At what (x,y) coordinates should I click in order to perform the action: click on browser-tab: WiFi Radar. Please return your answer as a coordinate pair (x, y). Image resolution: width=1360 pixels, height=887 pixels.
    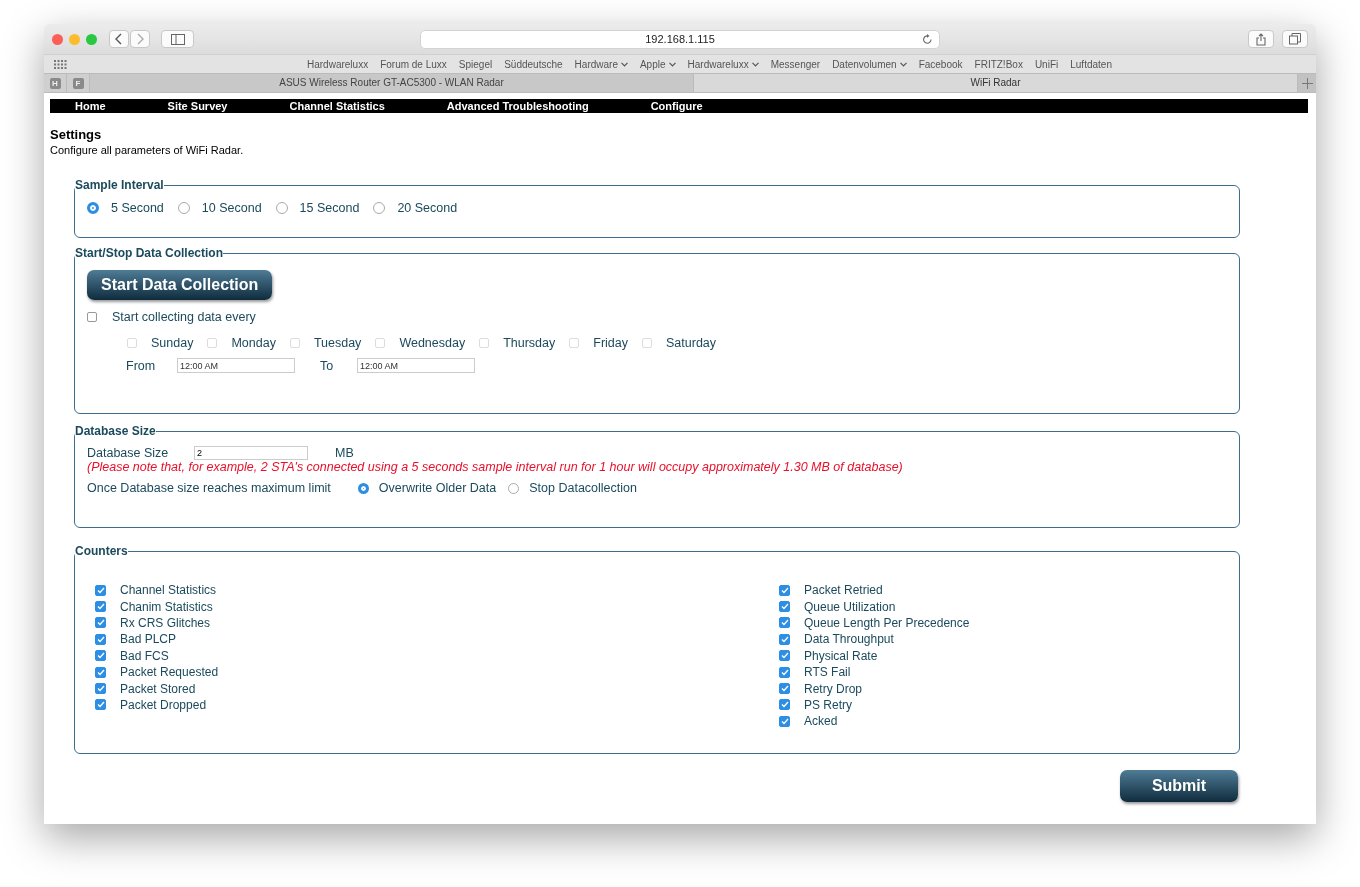
    Looking at the image, I should click on (996, 83).